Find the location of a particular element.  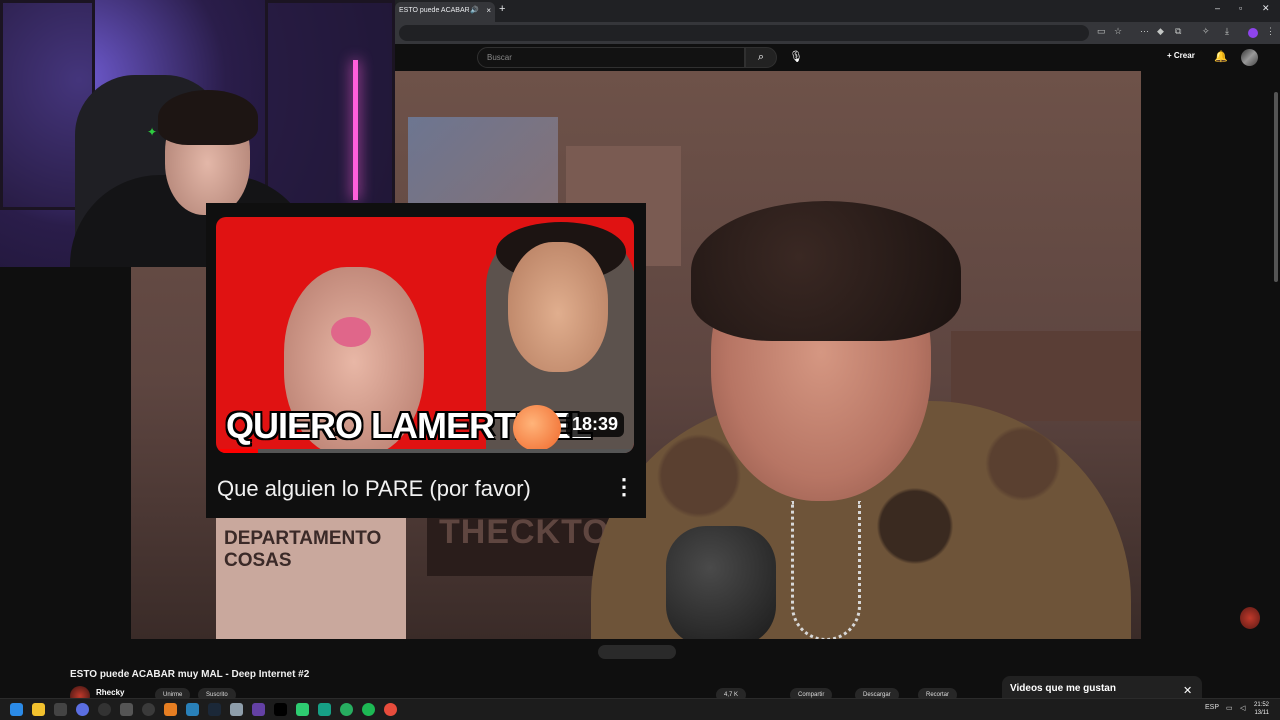

search-icon: ⌕ is located at coordinates (761, 57).